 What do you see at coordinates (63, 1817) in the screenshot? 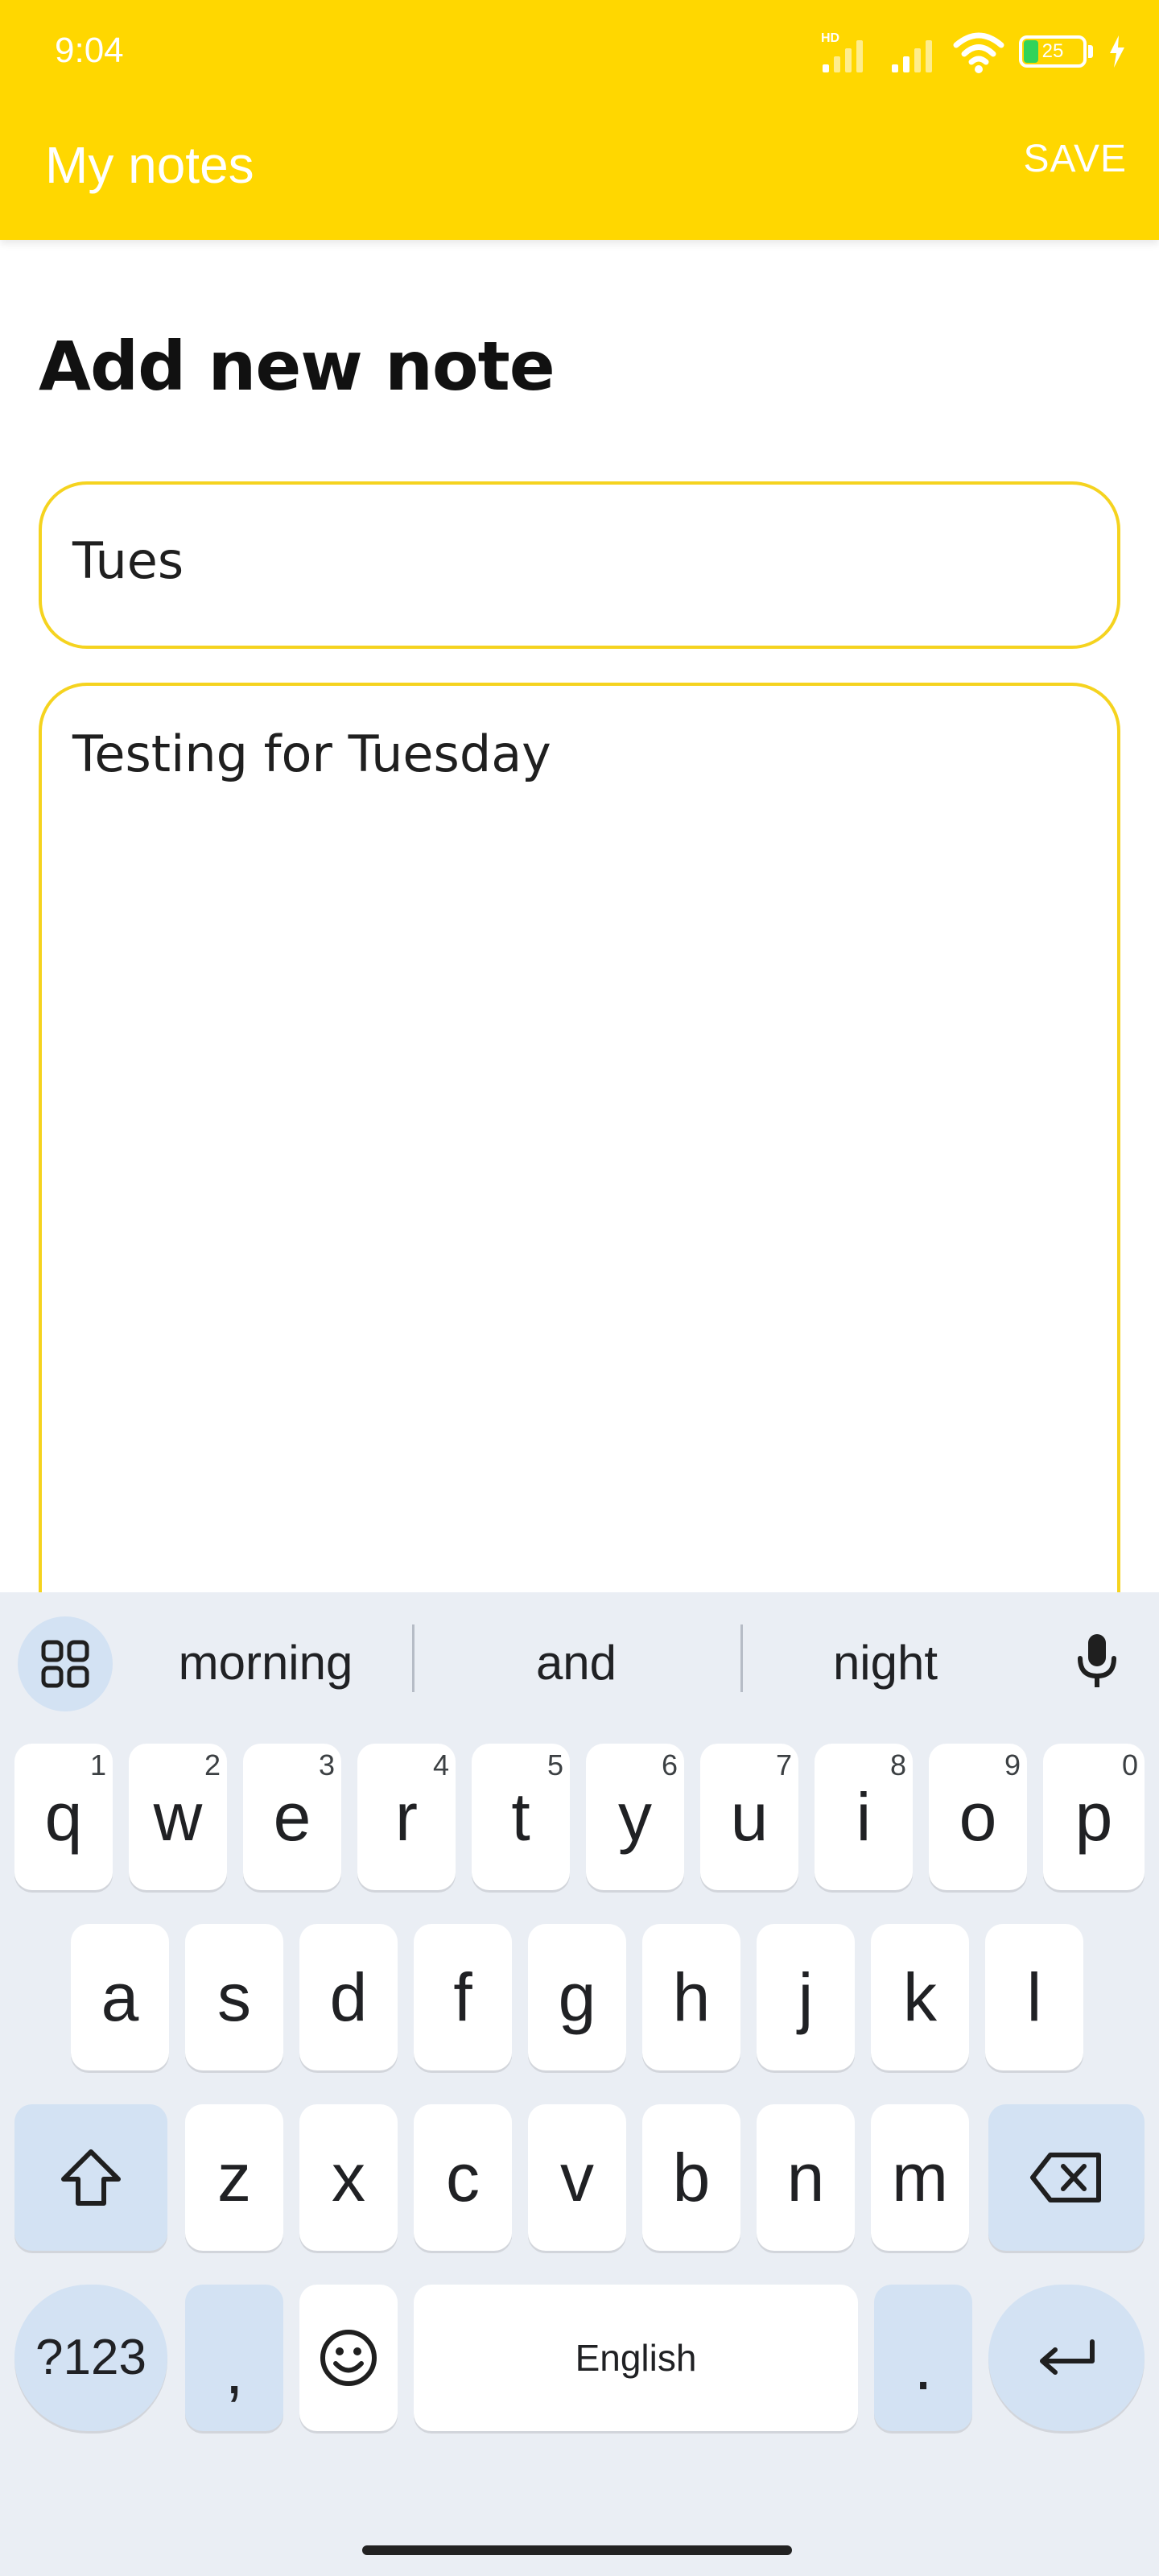
I see `key: q1` at bounding box center [63, 1817].